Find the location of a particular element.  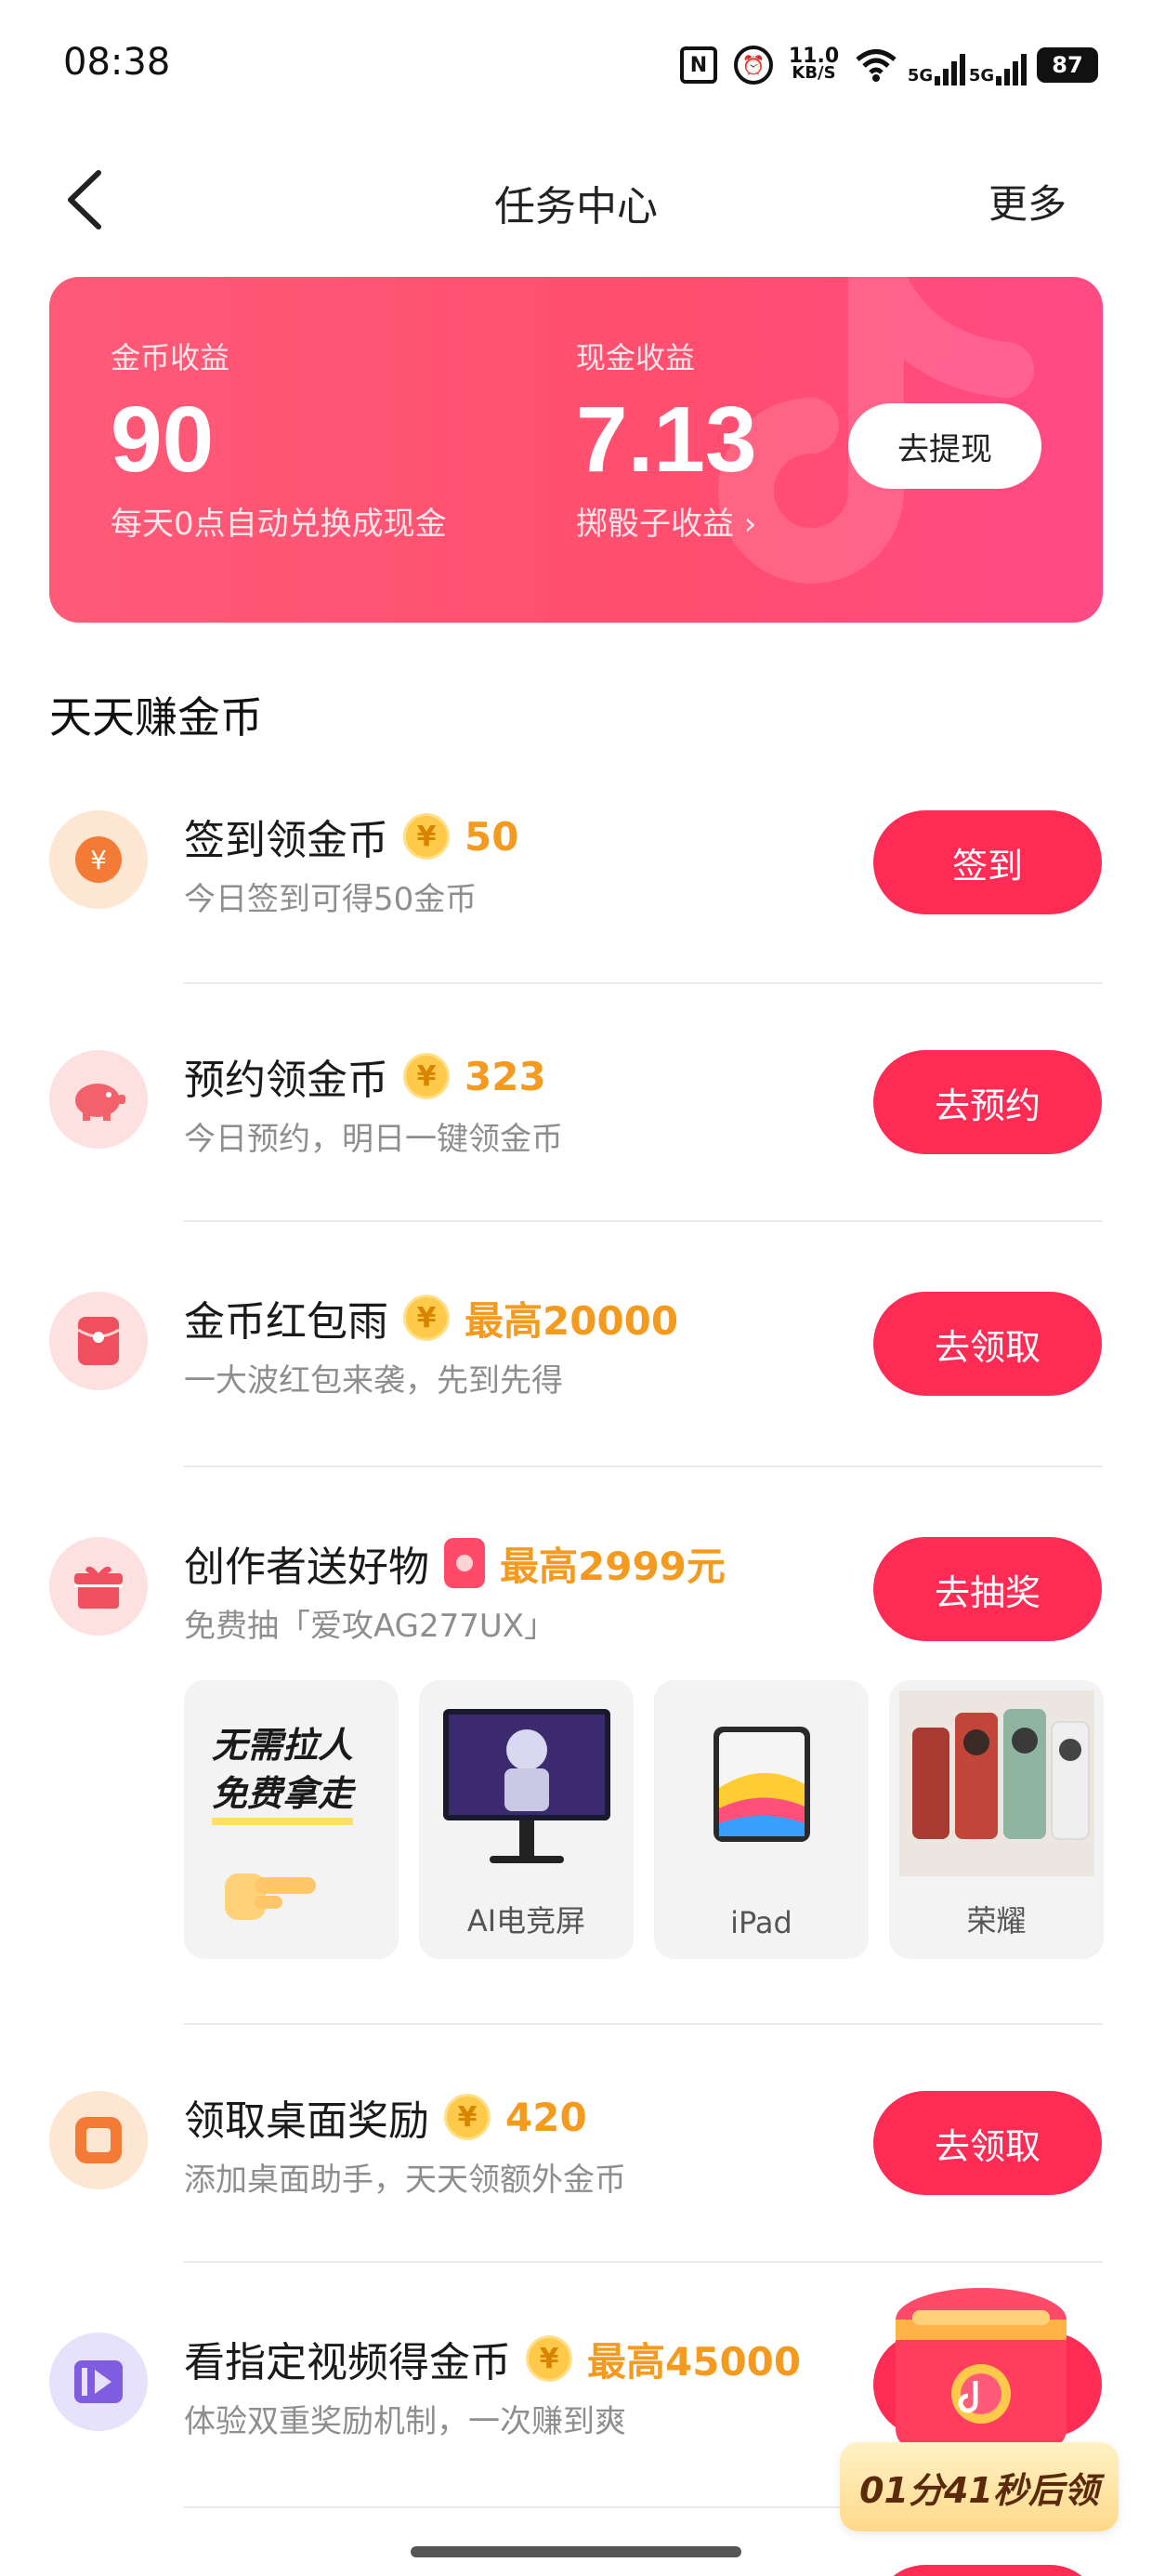

signal-sim1-icon: 5G is located at coordinates (937, 65).